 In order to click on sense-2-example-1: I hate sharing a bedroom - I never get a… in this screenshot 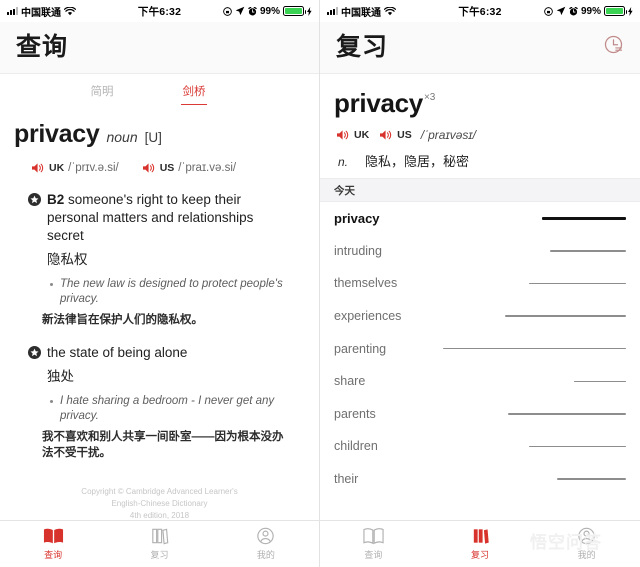, I will do `click(159, 427)`.